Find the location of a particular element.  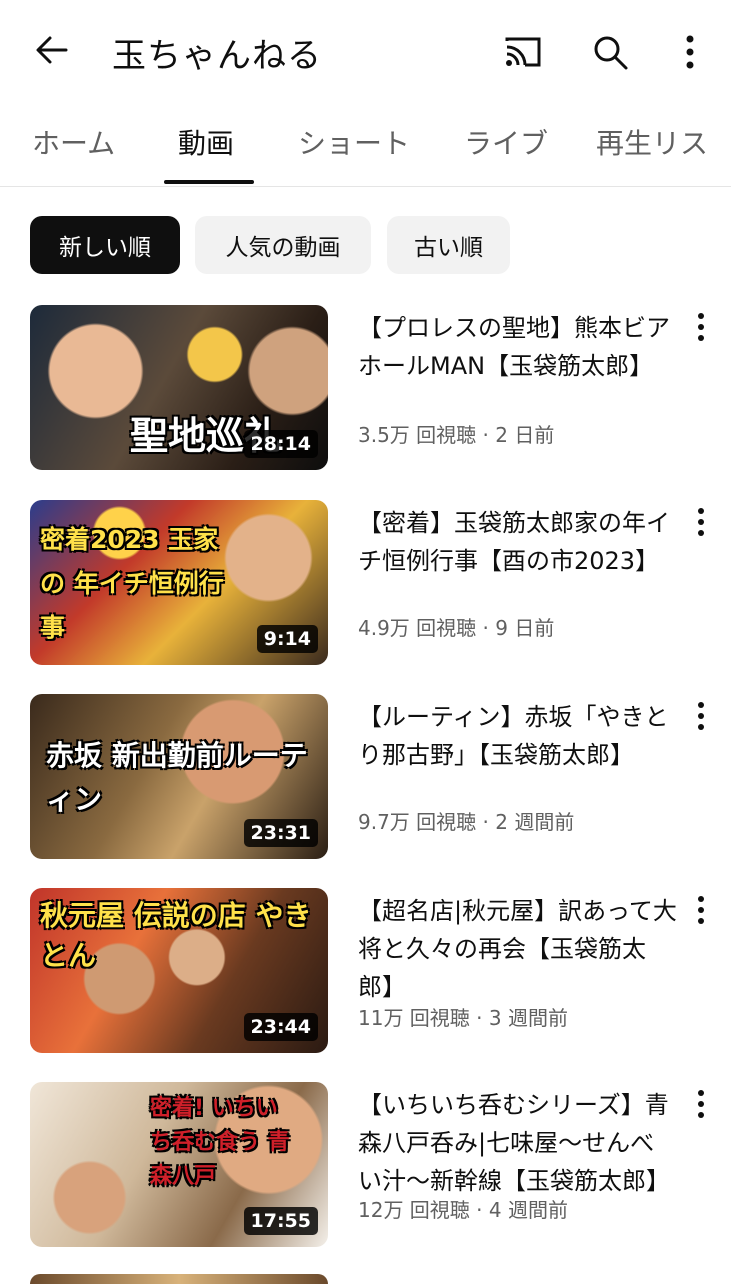

video-duration: 23:44 is located at coordinates (280, 1027).